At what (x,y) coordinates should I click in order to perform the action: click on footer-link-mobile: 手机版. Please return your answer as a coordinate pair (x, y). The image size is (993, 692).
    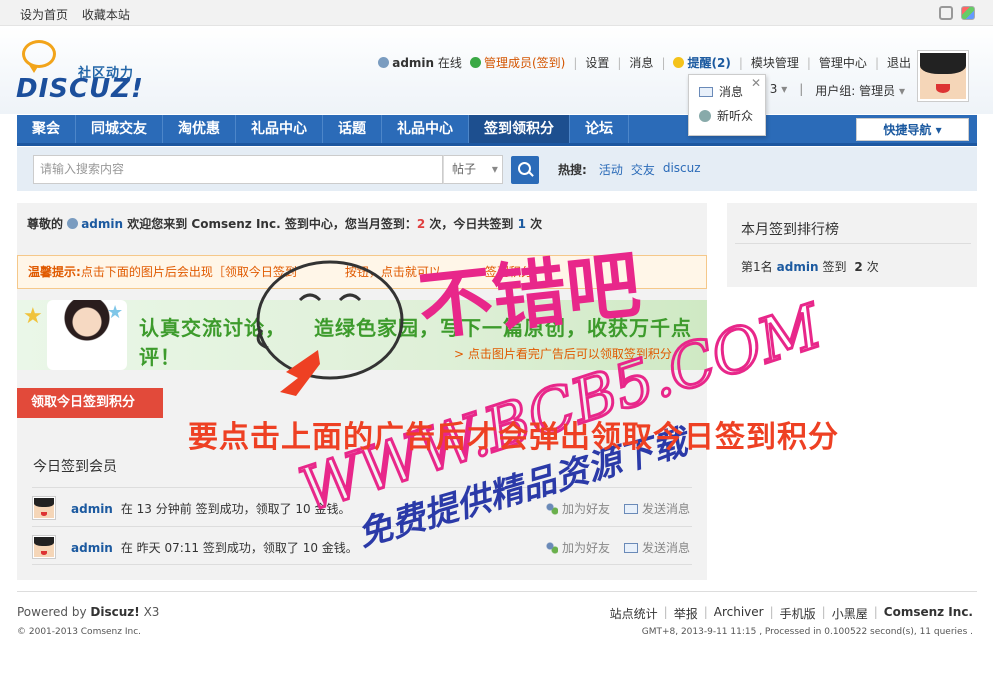
    Looking at the image, I should click on (798, 613).